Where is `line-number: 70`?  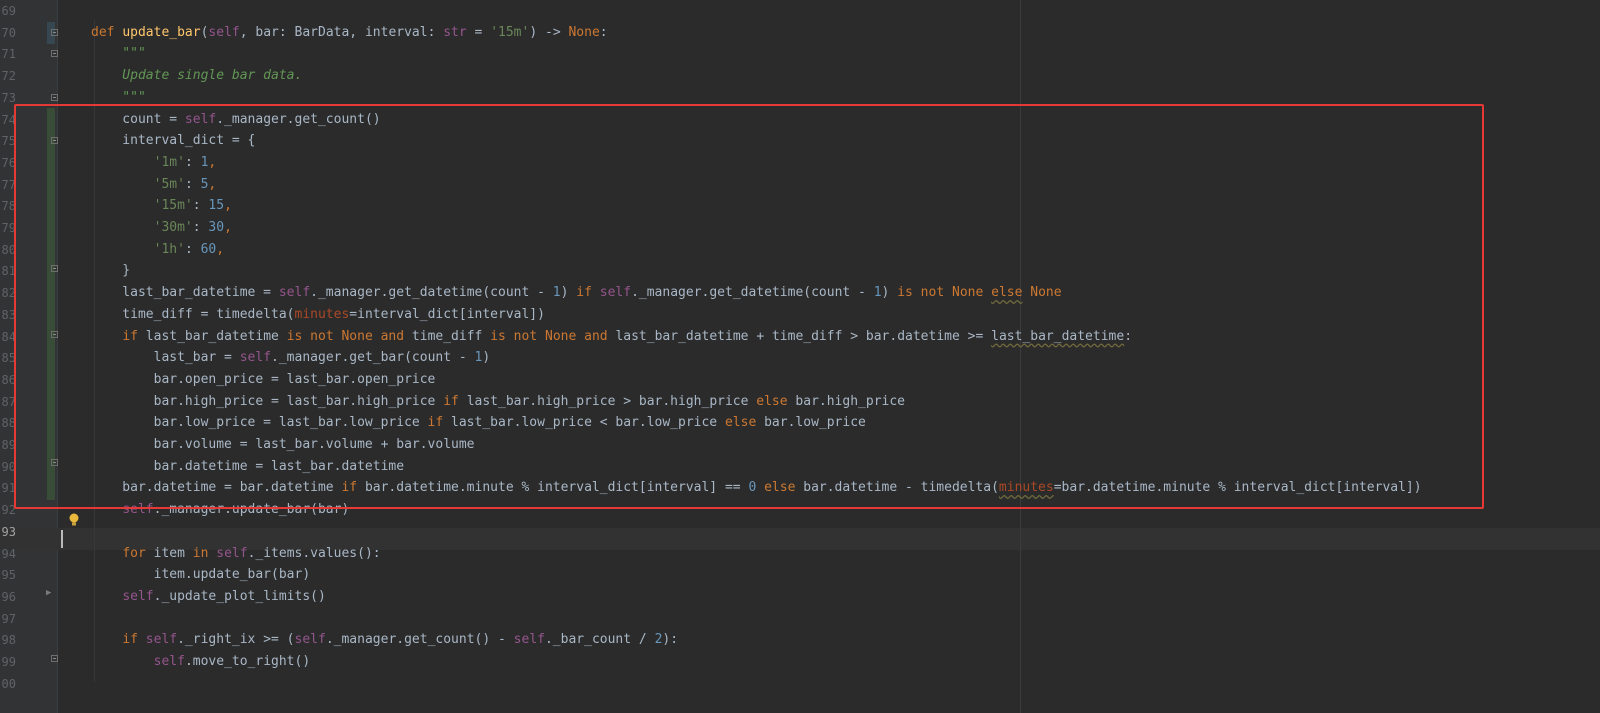 line-number: 70 is located at coordinates (8, 32).